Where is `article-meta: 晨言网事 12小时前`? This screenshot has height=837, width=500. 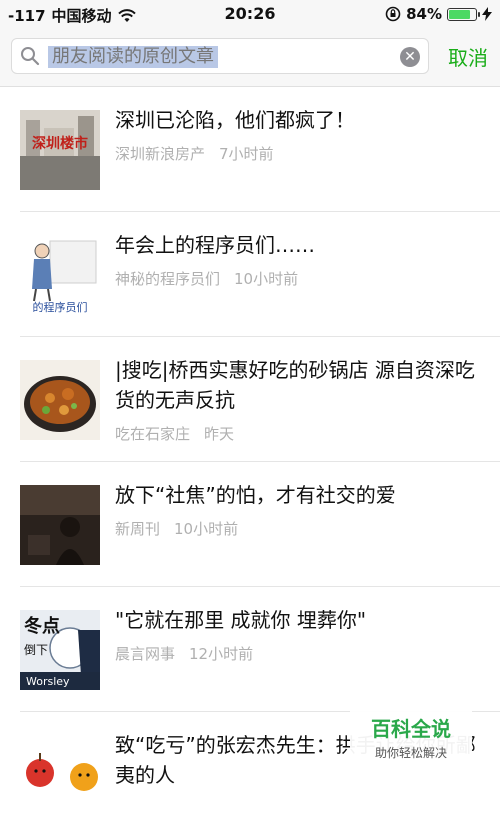 article-meta: 晨言网事 12小时前 is located at coordinates (184, 653).